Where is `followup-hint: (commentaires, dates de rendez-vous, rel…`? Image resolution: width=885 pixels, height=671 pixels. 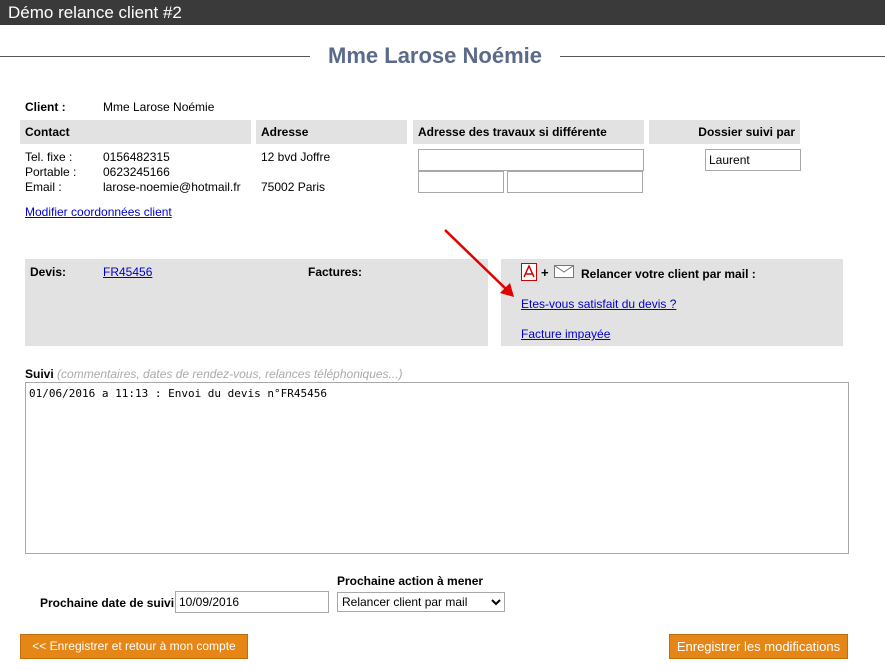 followup-hint: (commentaires, dates de rendez-vous, rel… is located at coordinates (230, 374).